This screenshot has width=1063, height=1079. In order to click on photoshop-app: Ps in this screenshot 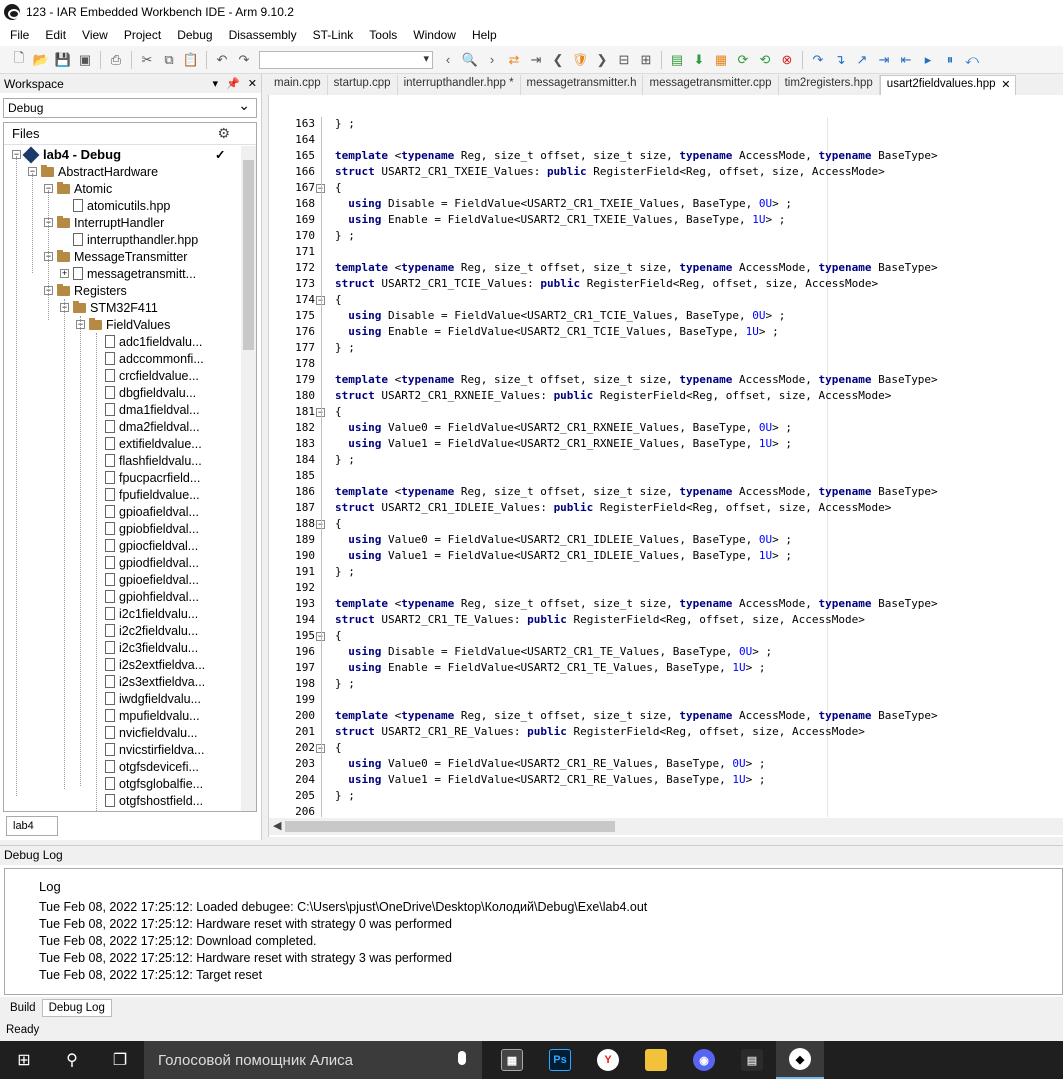, I will do `click(560, 1060)`.